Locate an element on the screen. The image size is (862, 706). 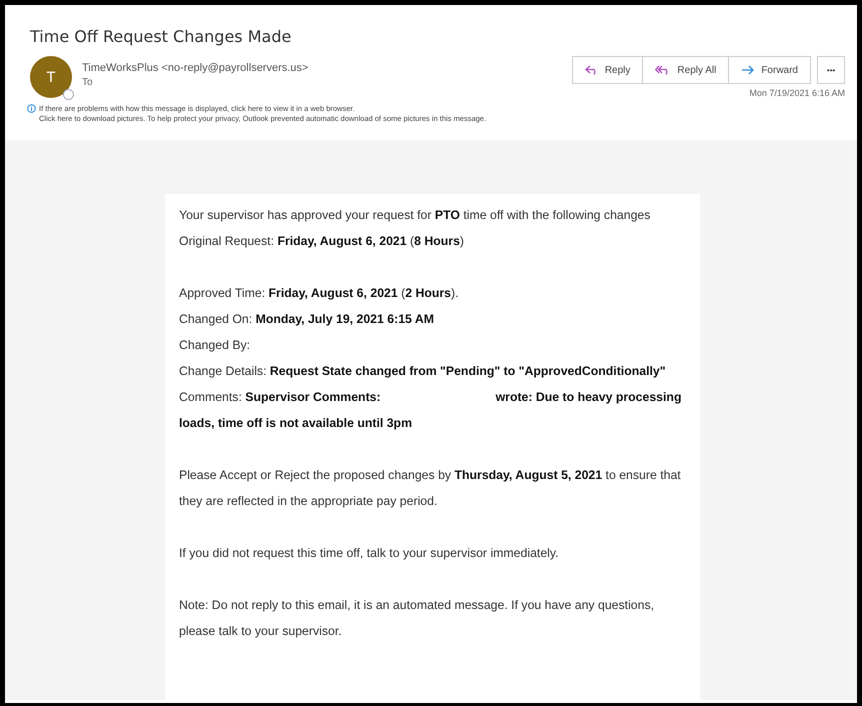
presence-icon is located at coordinates (68, 94).